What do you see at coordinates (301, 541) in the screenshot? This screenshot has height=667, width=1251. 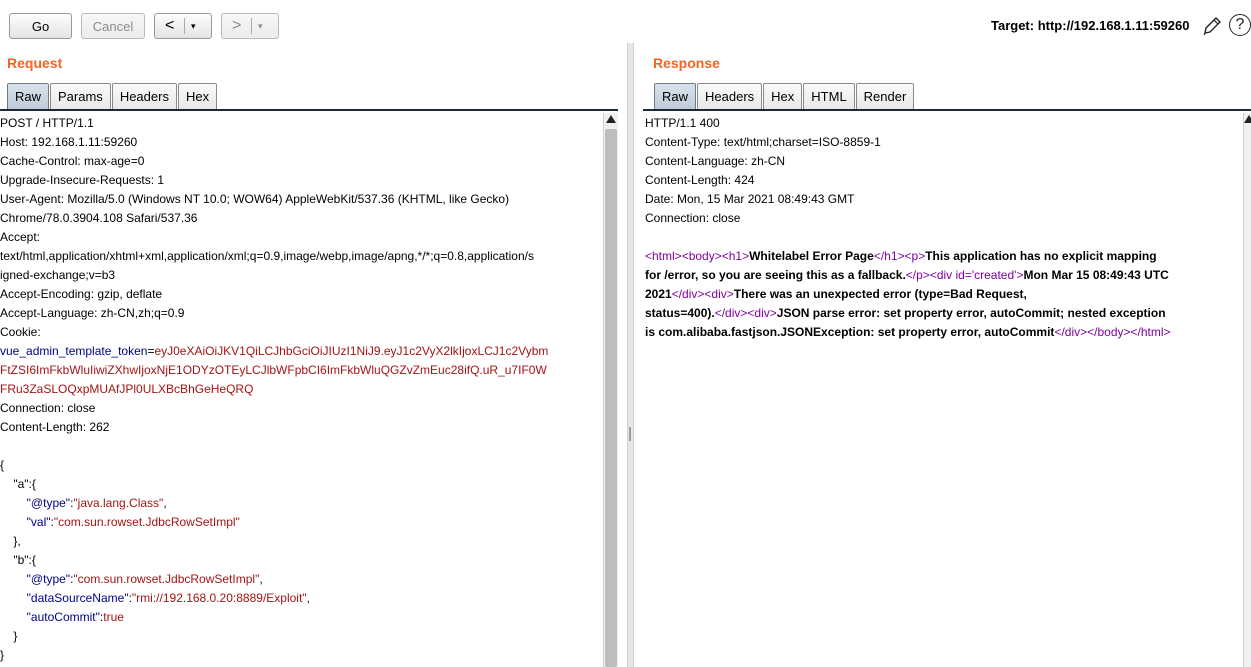 I see `json-line: },` at bounding box center [301, 541].